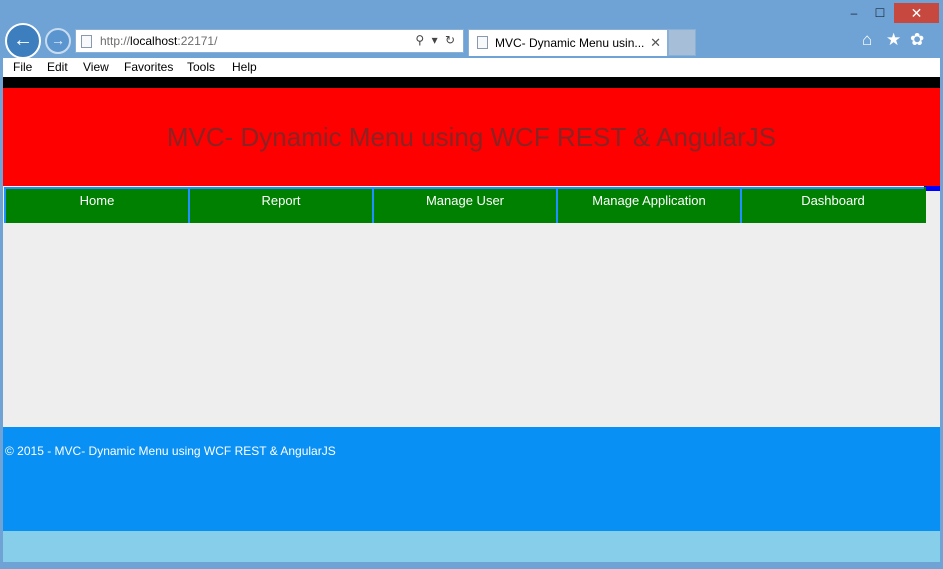  I want to click on page-icon, so click(86, 41).